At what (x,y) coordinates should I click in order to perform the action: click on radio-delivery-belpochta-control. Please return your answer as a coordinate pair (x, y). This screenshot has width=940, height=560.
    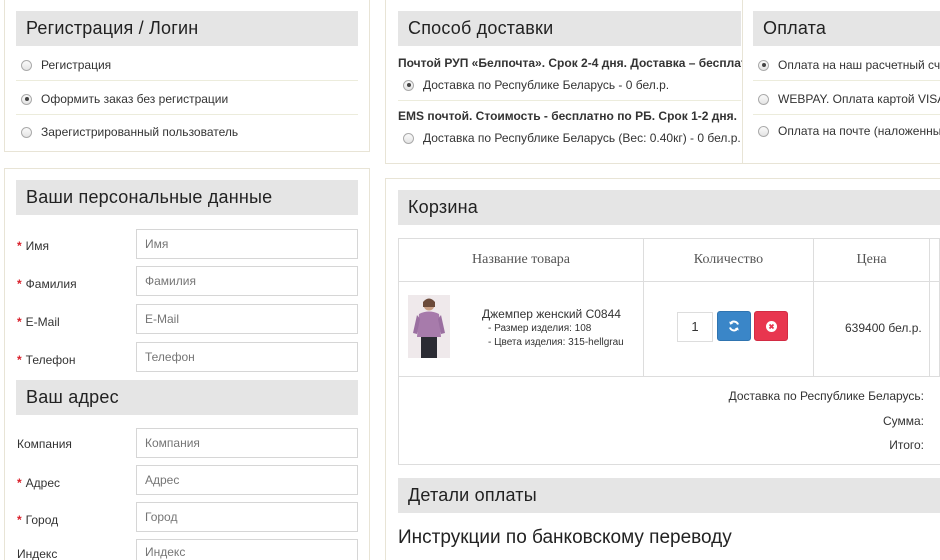
    Looking at the image, I should click on (408, 85).